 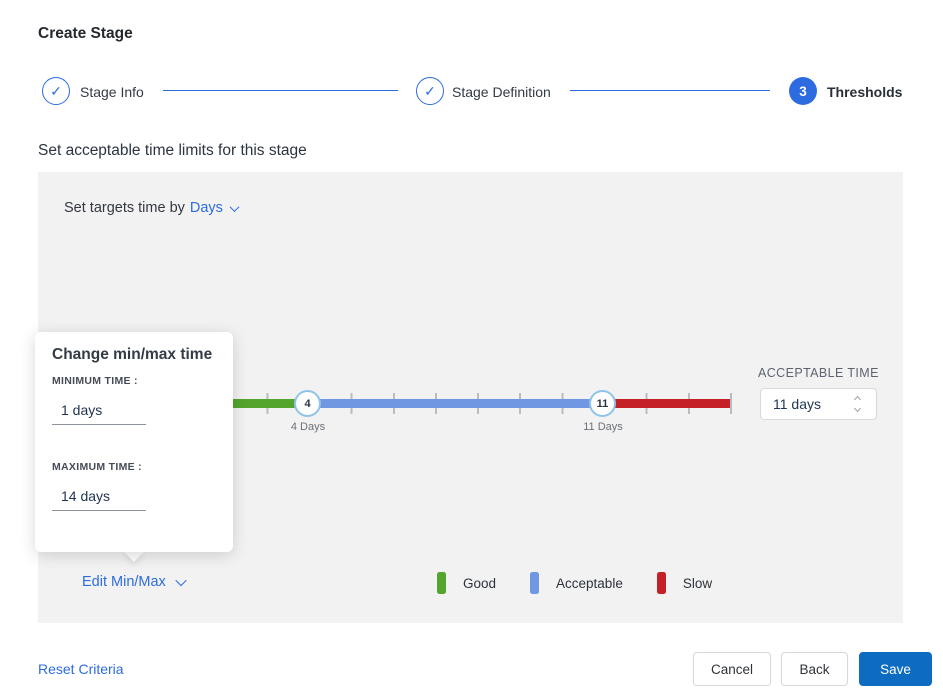 What do you see at coordinates (697, 583) in the screenshot?
I see `legend-label: Slow` at bounding box center [697, 583].